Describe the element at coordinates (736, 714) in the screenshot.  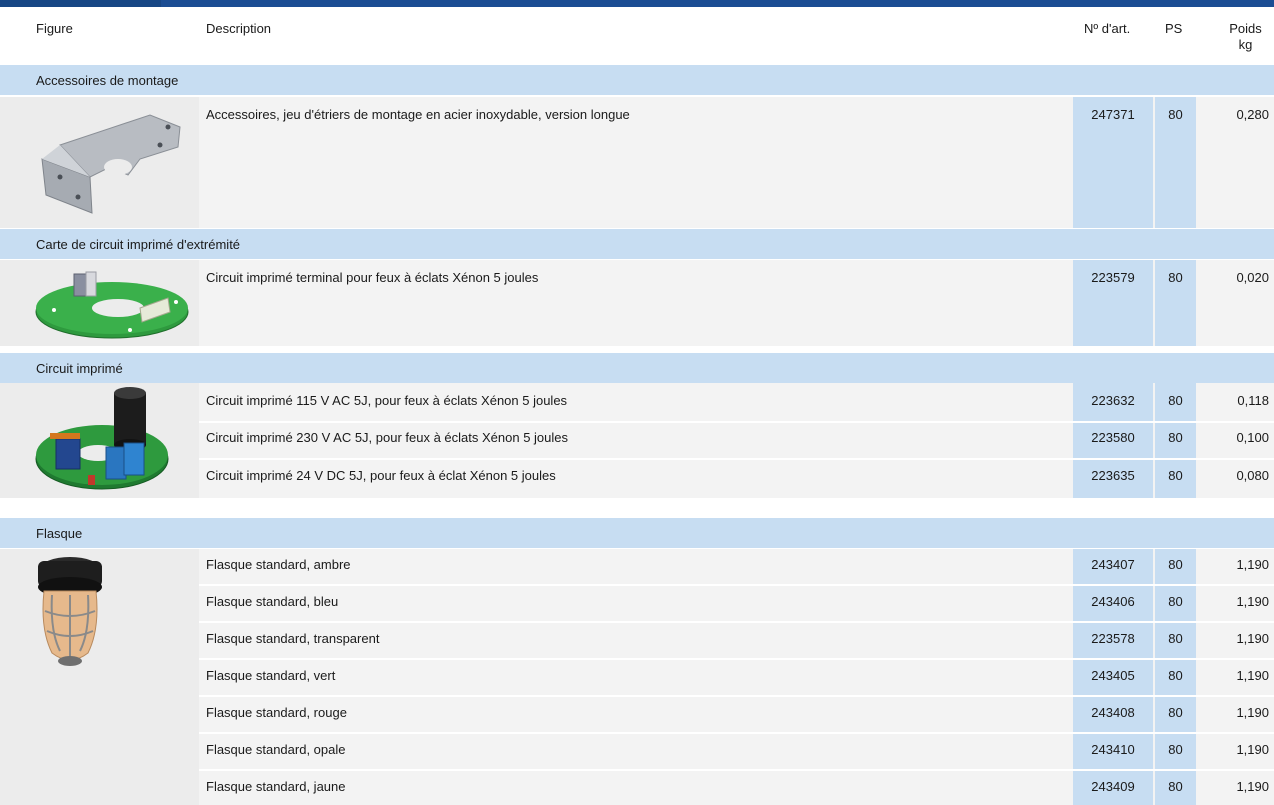
I see `table-row: Flasque standard, rouge 243408 80 1,190` at that location.